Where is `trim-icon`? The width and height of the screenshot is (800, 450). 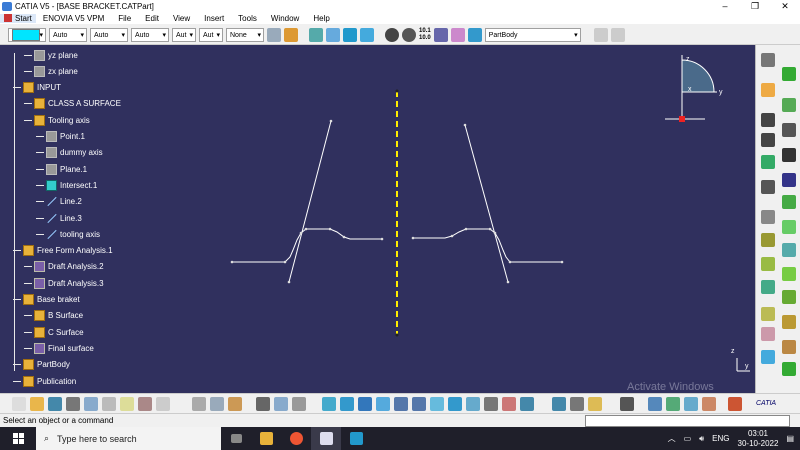
trim-icon is located at coordinates (789, 274).